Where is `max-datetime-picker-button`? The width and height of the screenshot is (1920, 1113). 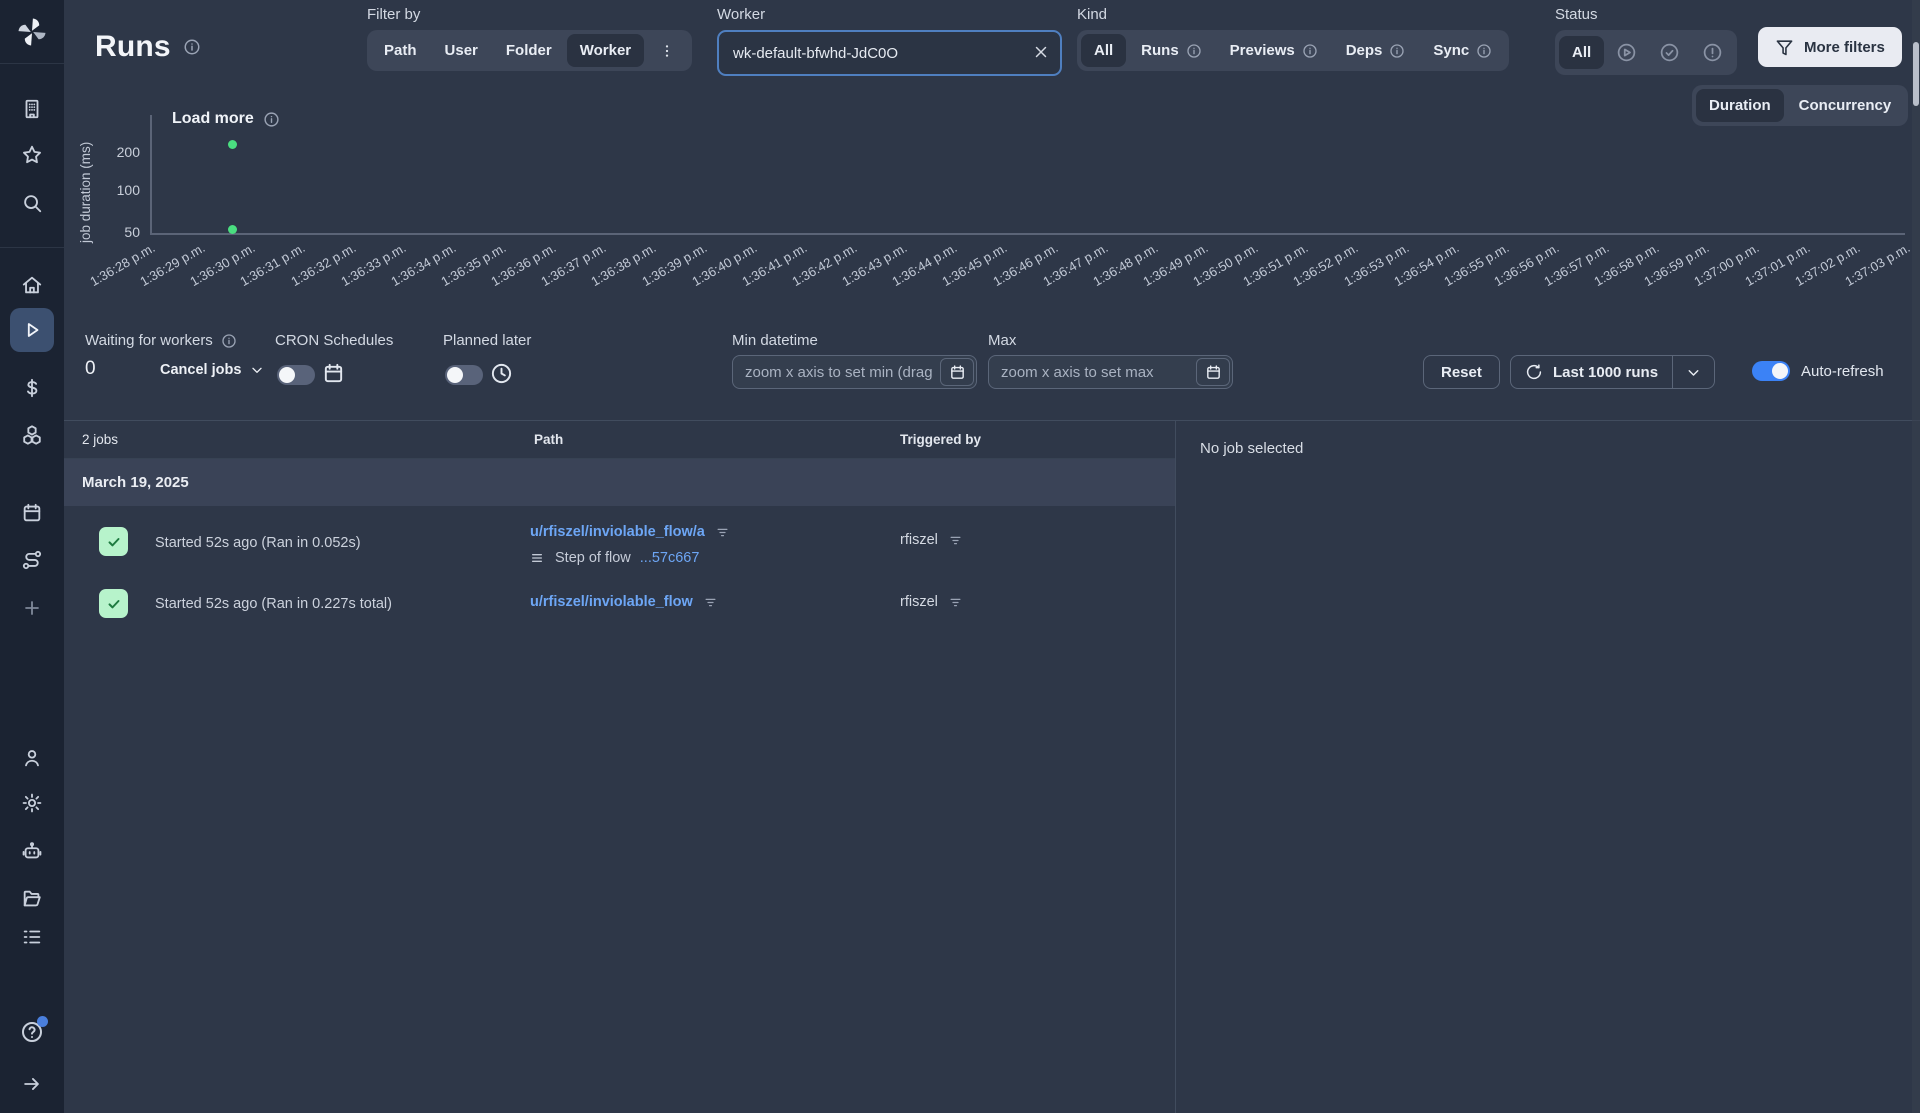 max-datetime-picker-button is located at coordinates (1213, 372).